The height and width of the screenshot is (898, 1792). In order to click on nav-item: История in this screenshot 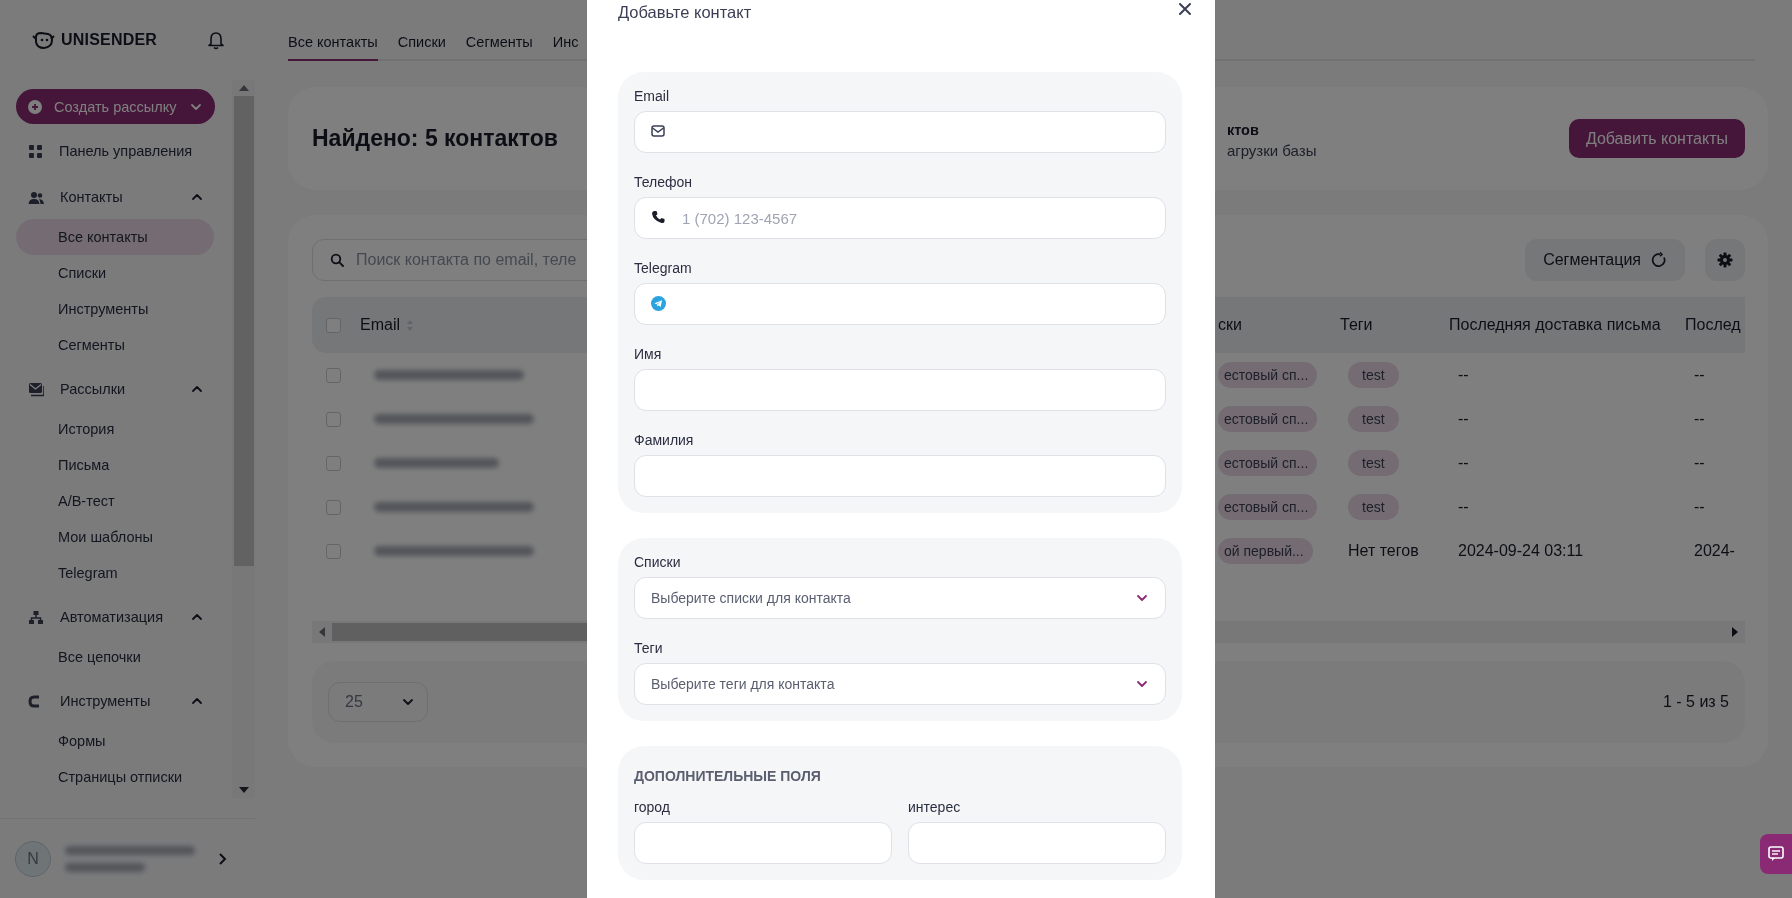, I will do `click(115, 429)`.